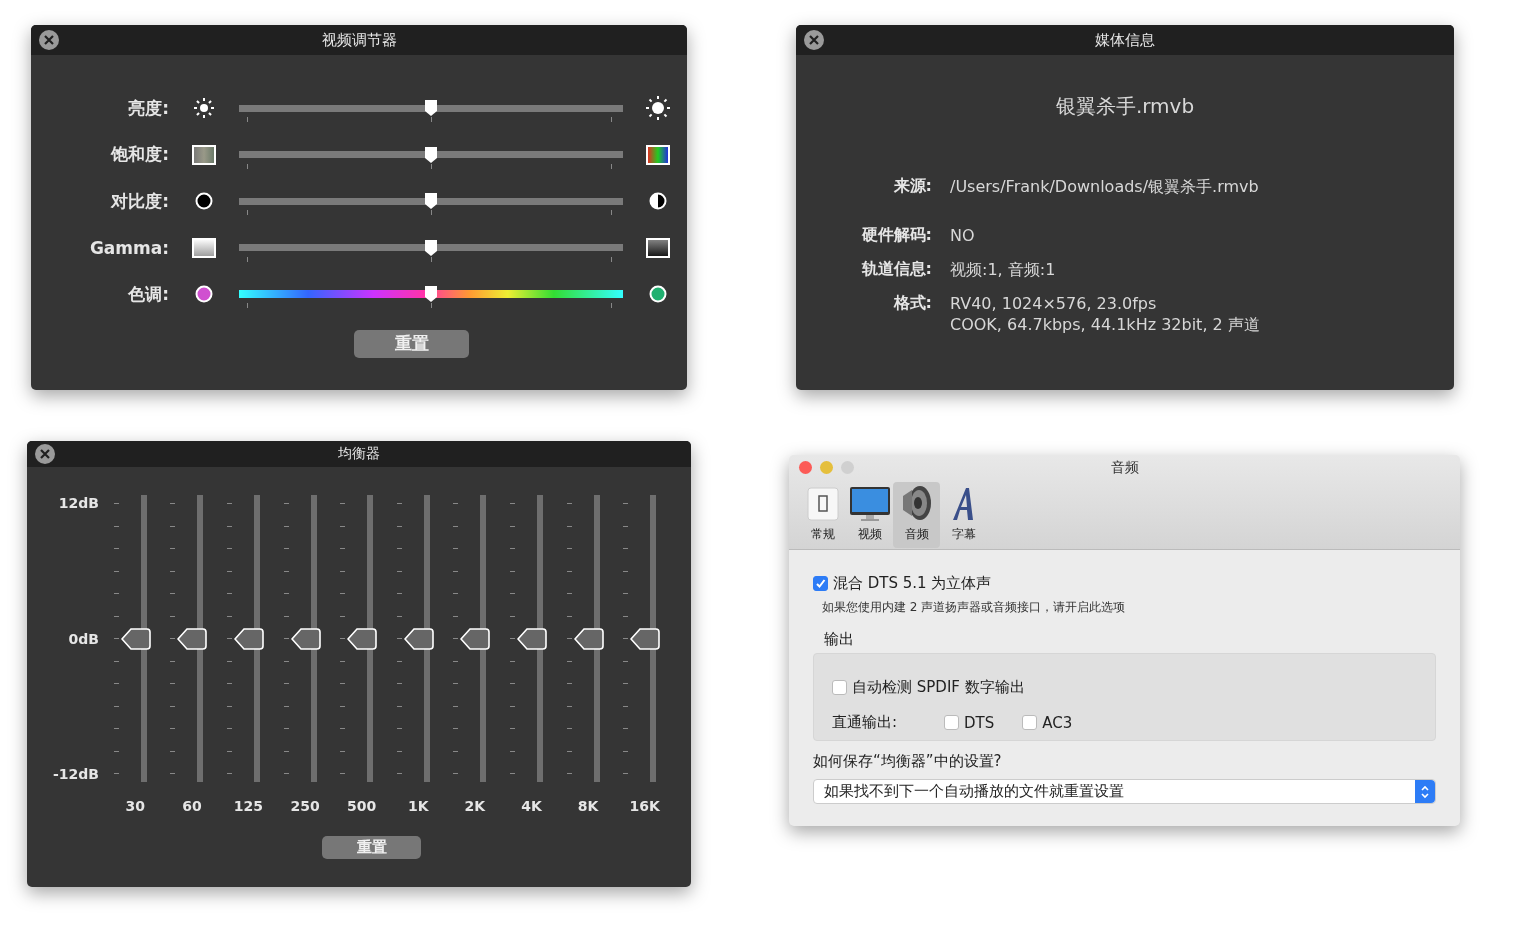  I want to click on frequency-label: 60, so click(192, 806).